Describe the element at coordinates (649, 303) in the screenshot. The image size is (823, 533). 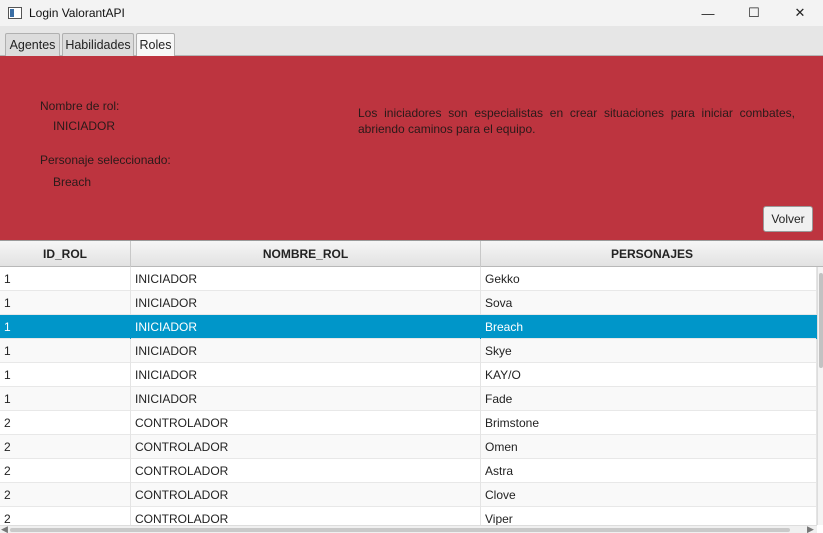
I see `cell-personajes: Sova` at that location.